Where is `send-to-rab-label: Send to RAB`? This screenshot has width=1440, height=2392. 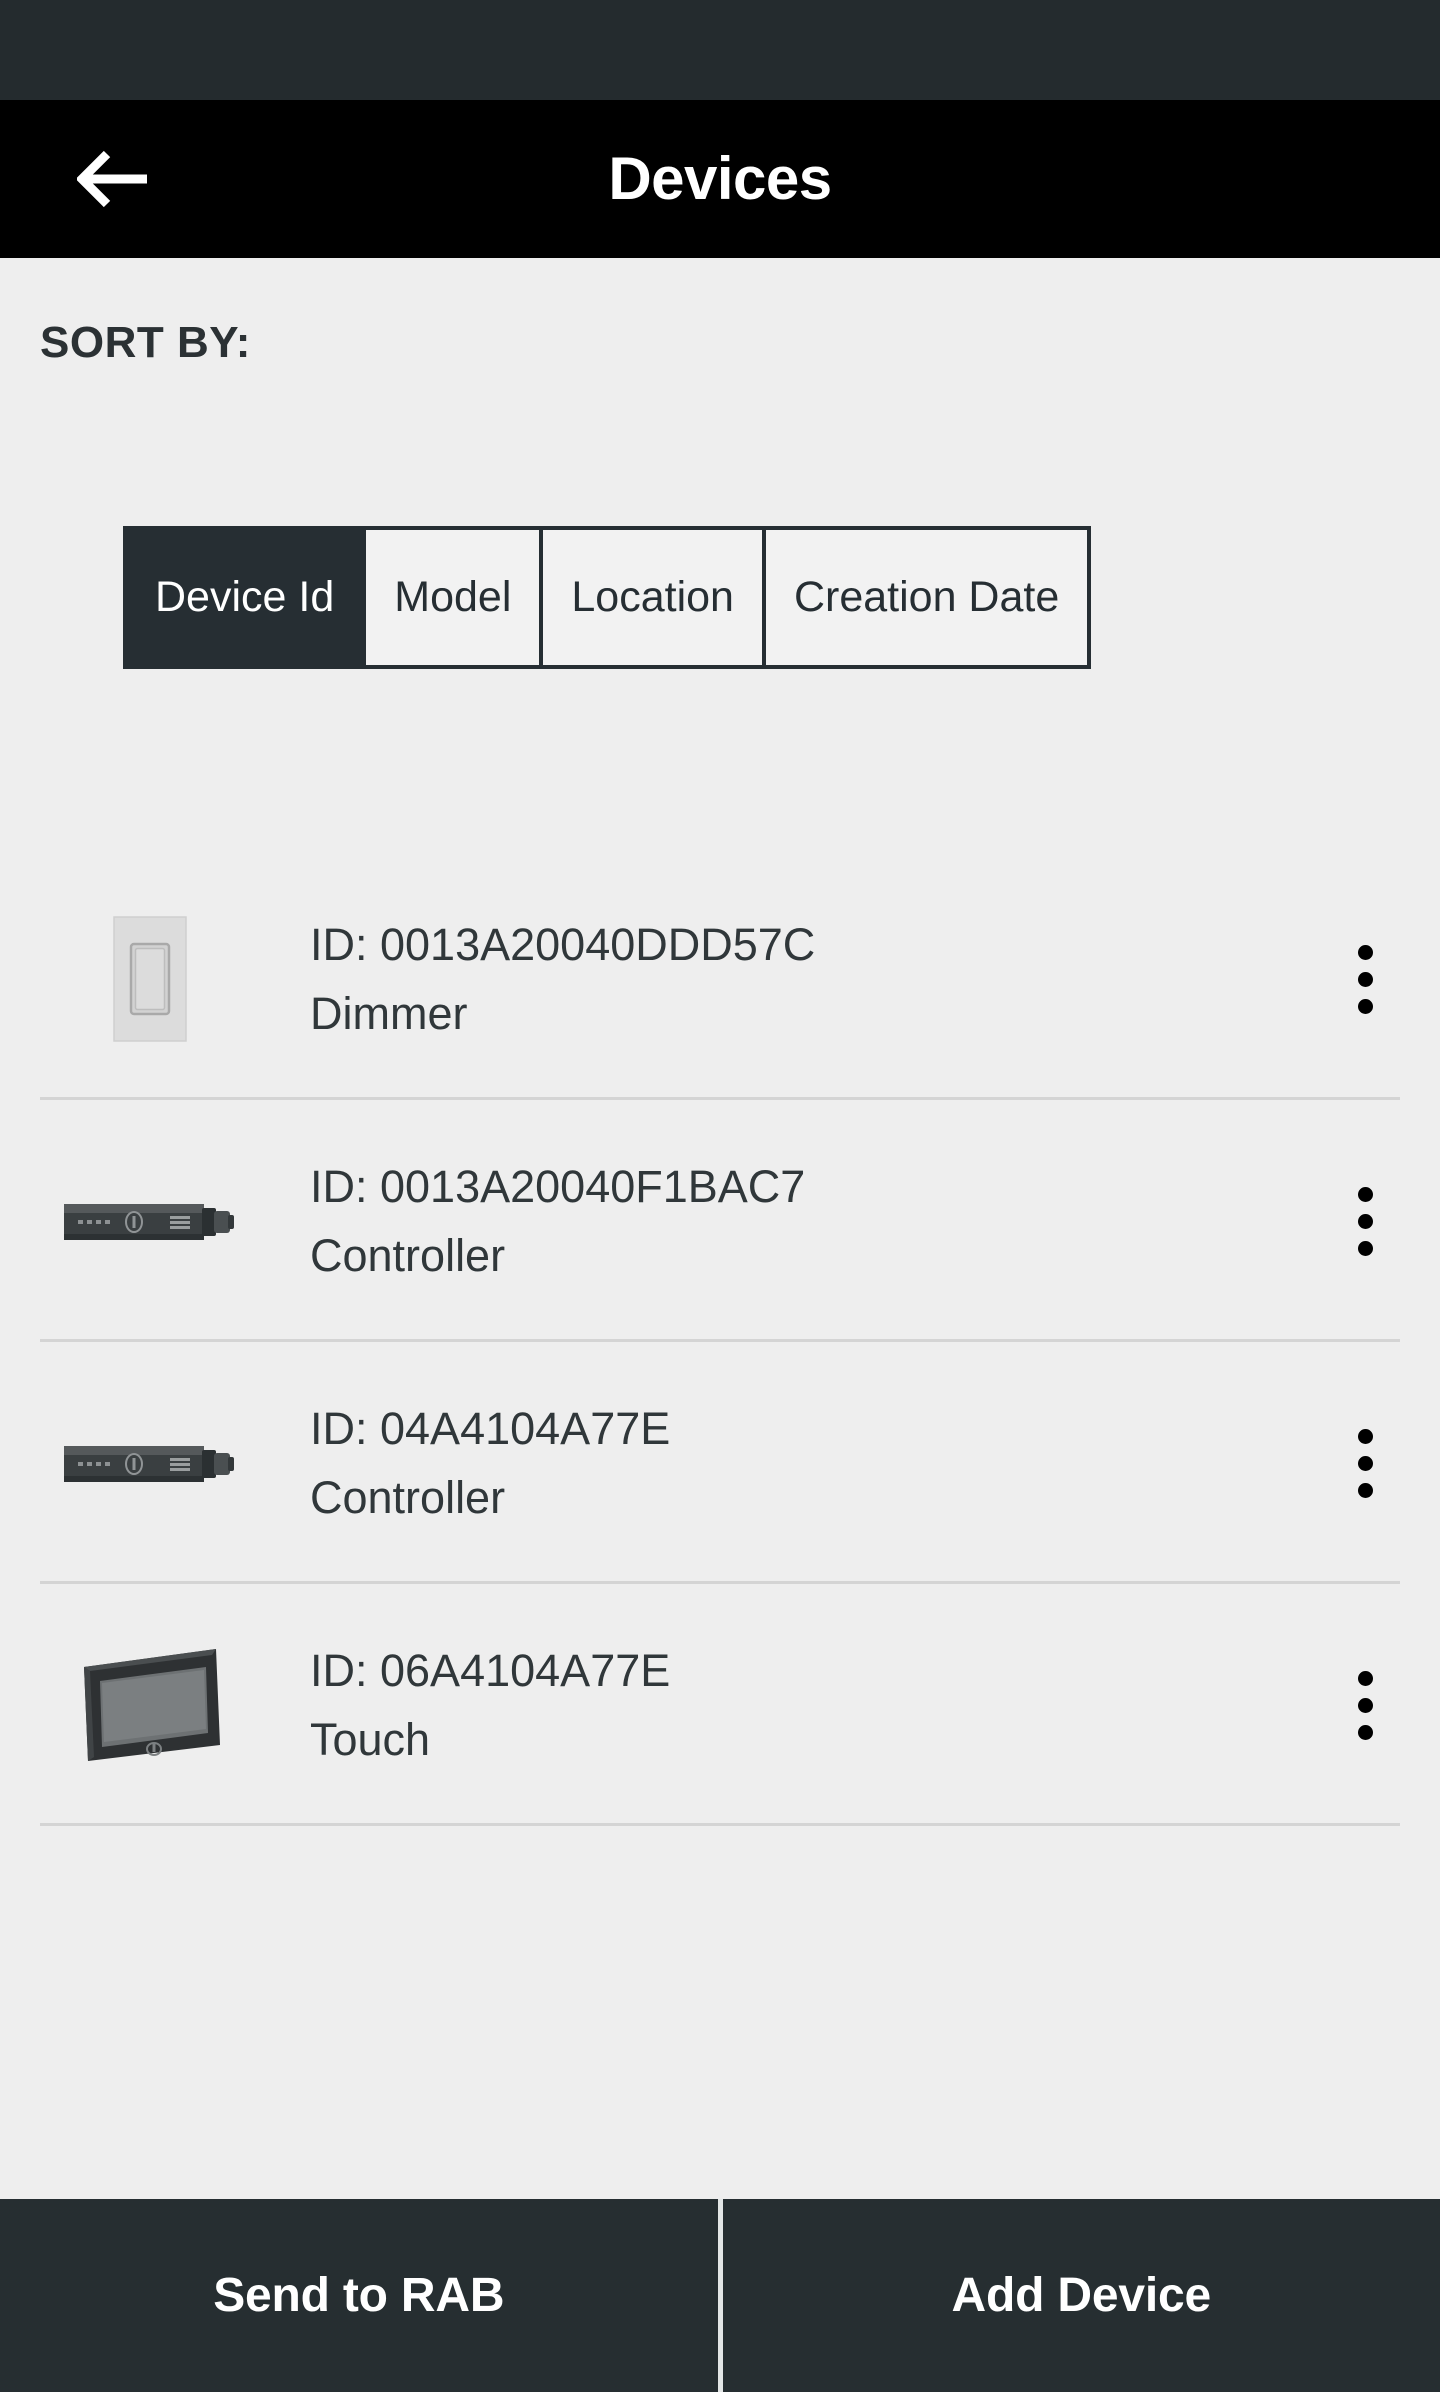 send-to-rab-label: Send to RAB is located at coordinates (359, 2295).